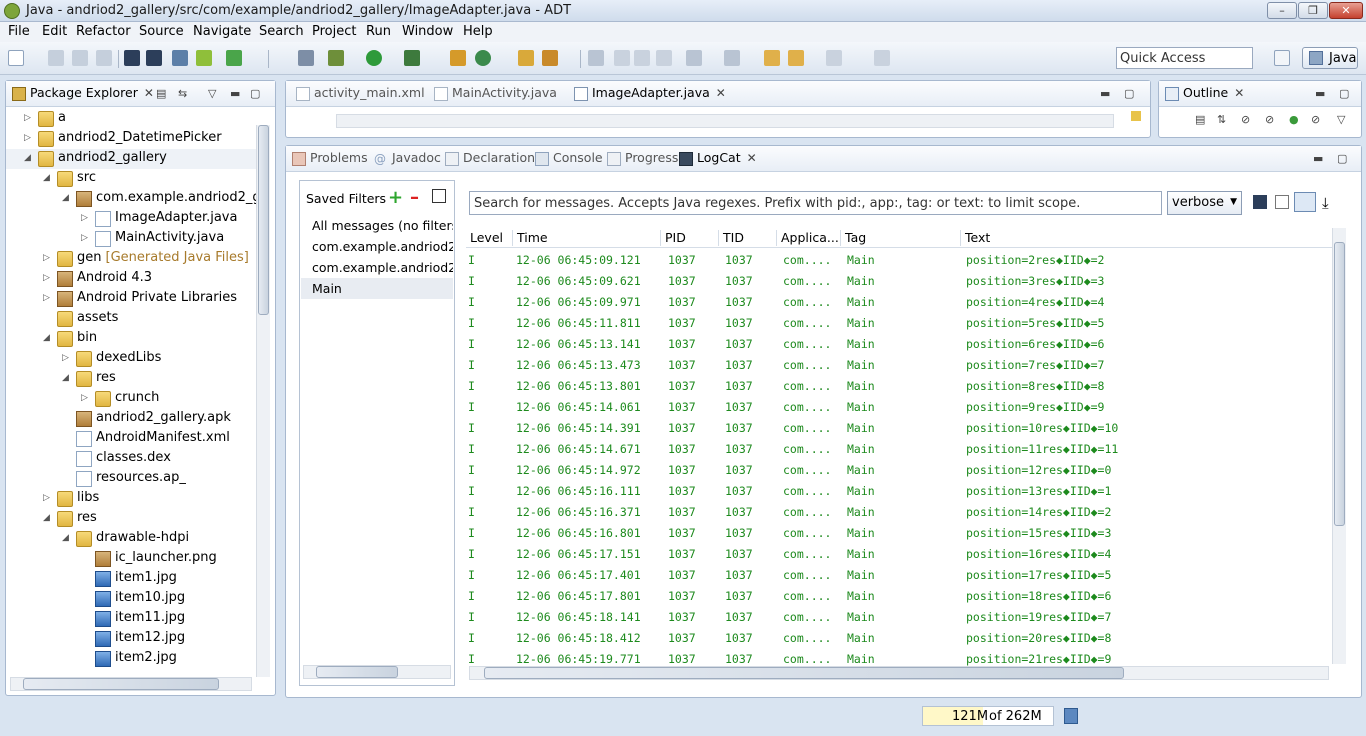 This screenshot has height=736, width=1366. Describe the element at coordinates (329, 160) in the screenshot. I see `tab-problems: Problems` at that location.